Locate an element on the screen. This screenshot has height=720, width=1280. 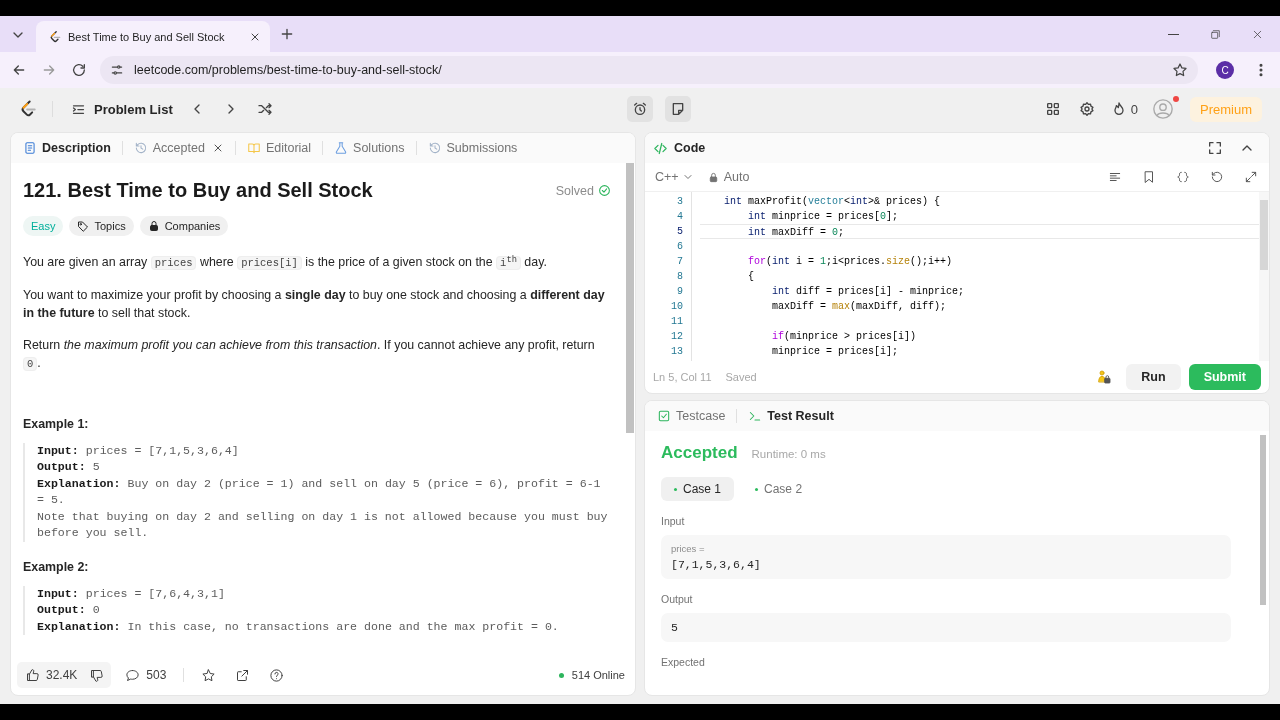
code-line: int maxDiff = 0; is located at coordinates (796, 232).